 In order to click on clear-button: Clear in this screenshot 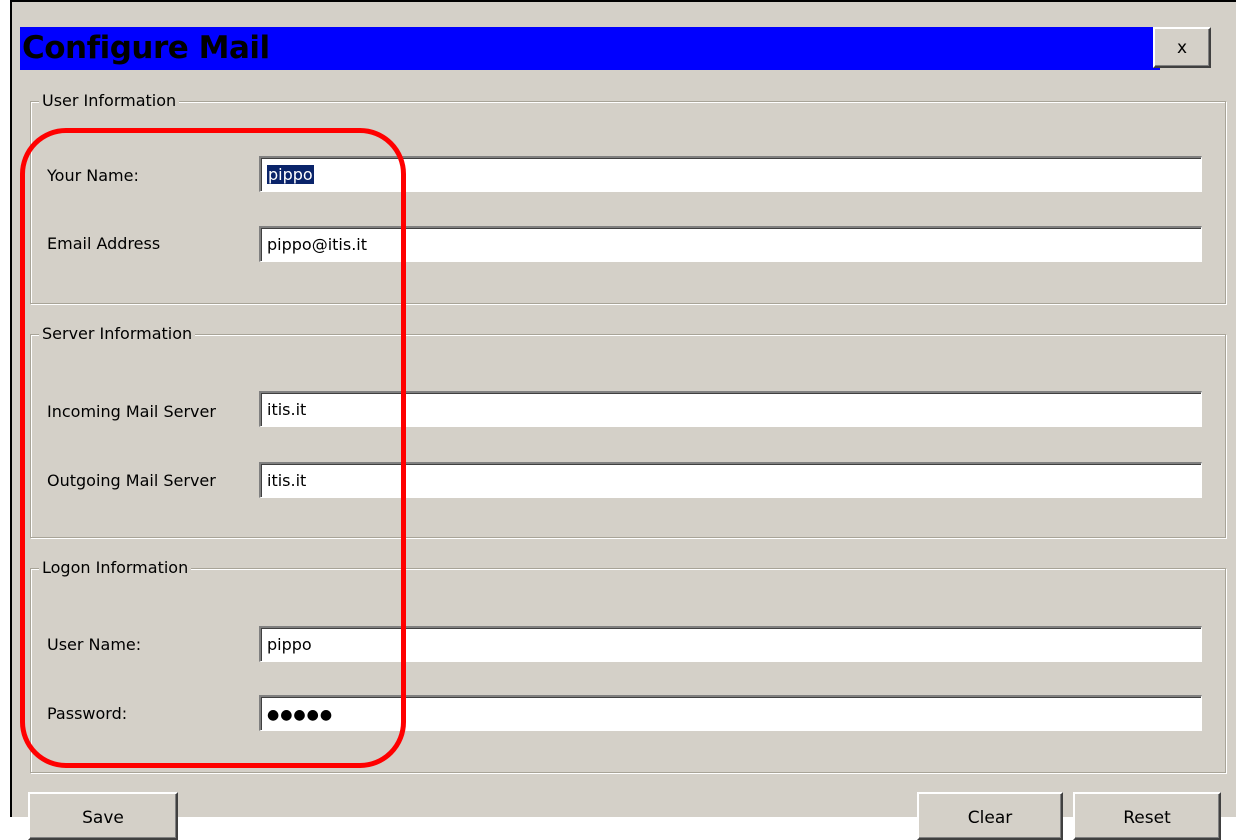, I will do `click(990, 816)`.